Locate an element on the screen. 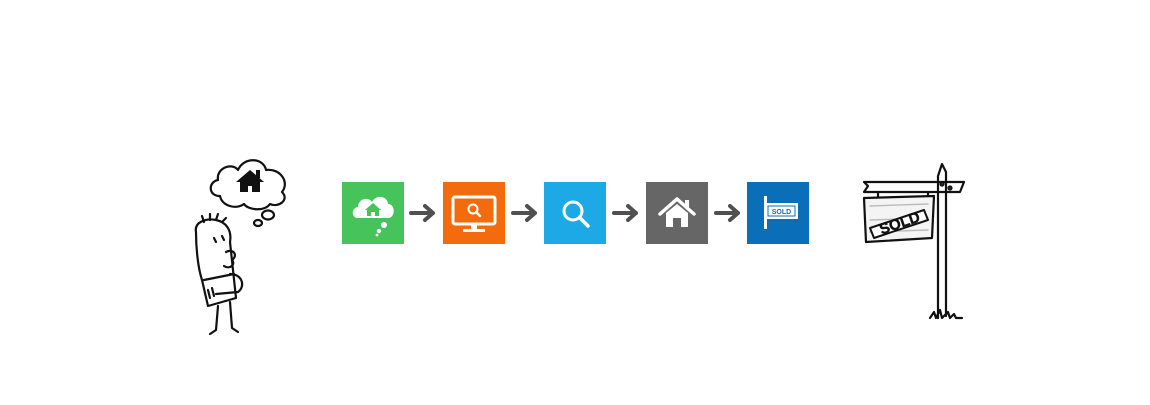 This screenshot has height=405, width=1150. magnifier-icon is located at coordinates (575, 213).